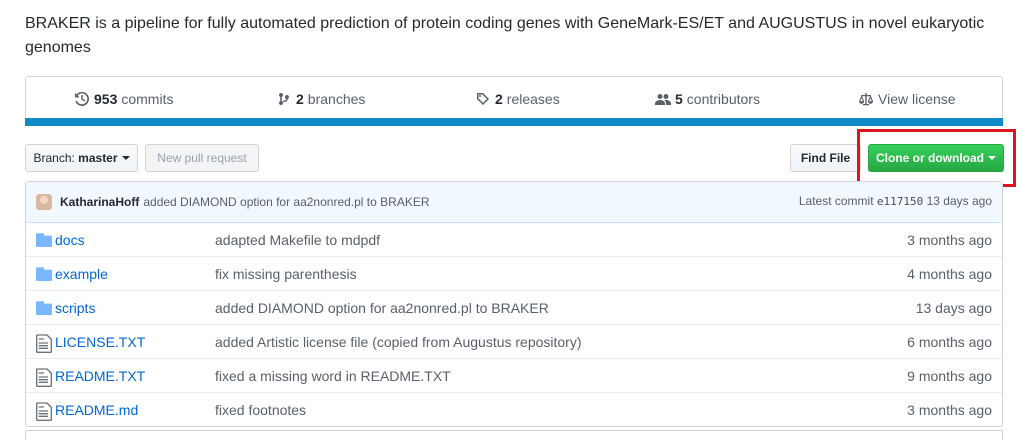 The image size is (1027, 440). I want to click on commits-label: commits, so click(147, 99).